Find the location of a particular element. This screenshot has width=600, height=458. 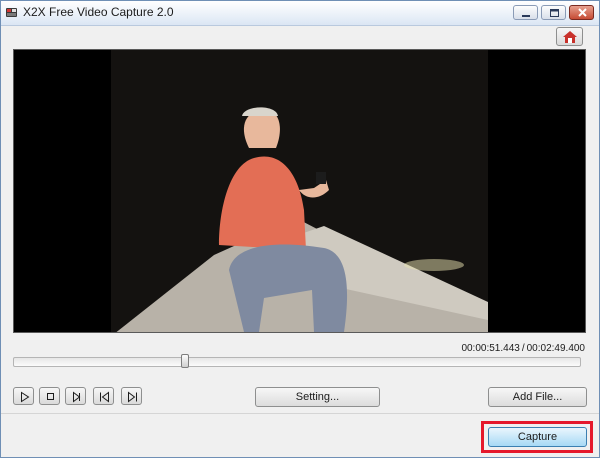

step-forward-icon is located at coordinates (77, 397).